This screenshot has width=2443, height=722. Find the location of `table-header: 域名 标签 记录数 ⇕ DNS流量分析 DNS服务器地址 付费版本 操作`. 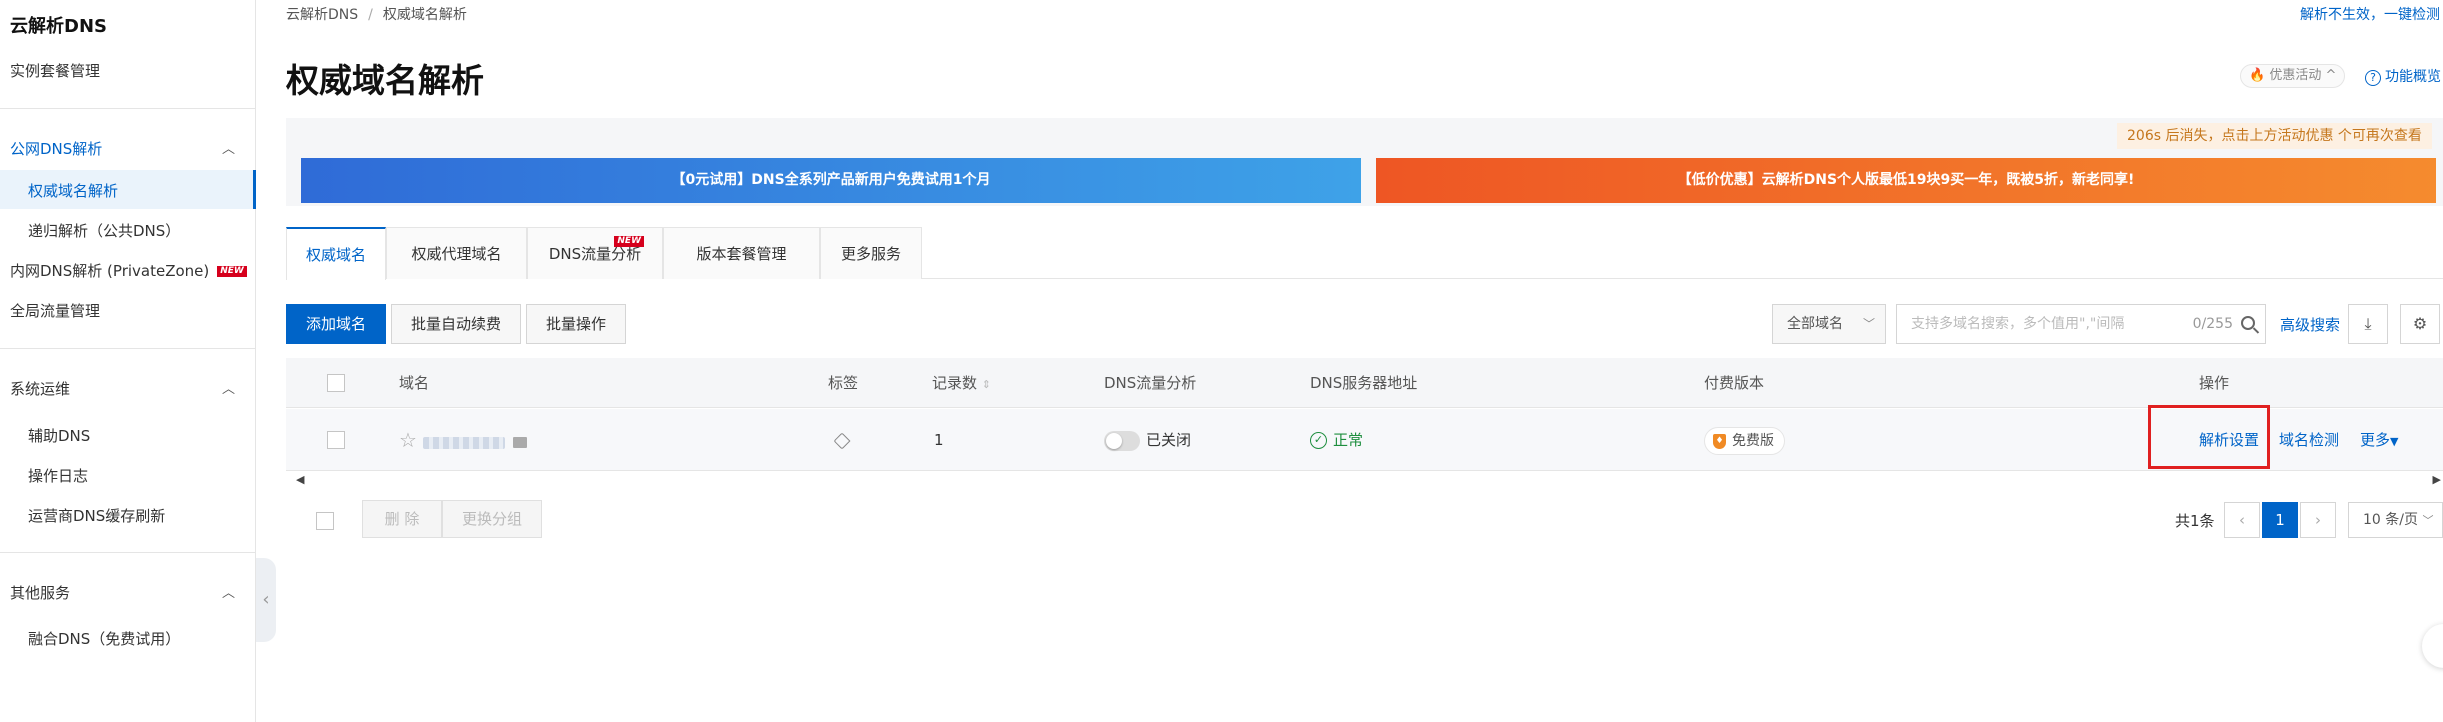

table-header: 域名 标签 记录数 ⇕ DNS流量分析 DNS服务器地址 付费版本 操作 is located at coordinates (1364, 383).